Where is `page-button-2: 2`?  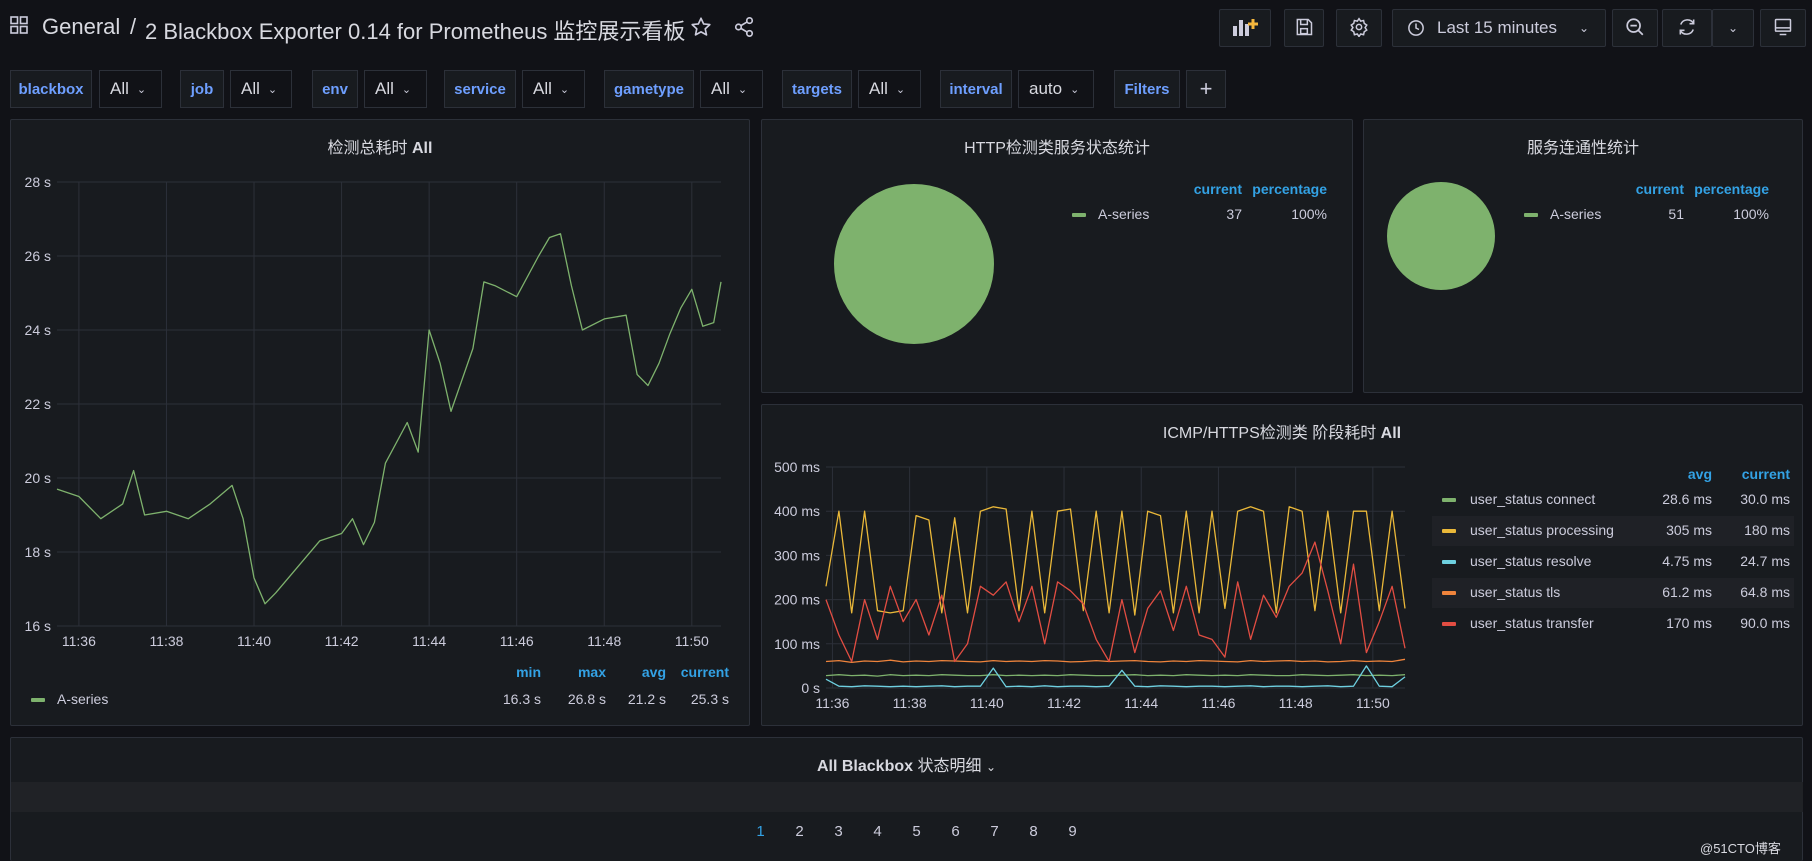
page-button-2: 2 is located at coordinates (799, 831).